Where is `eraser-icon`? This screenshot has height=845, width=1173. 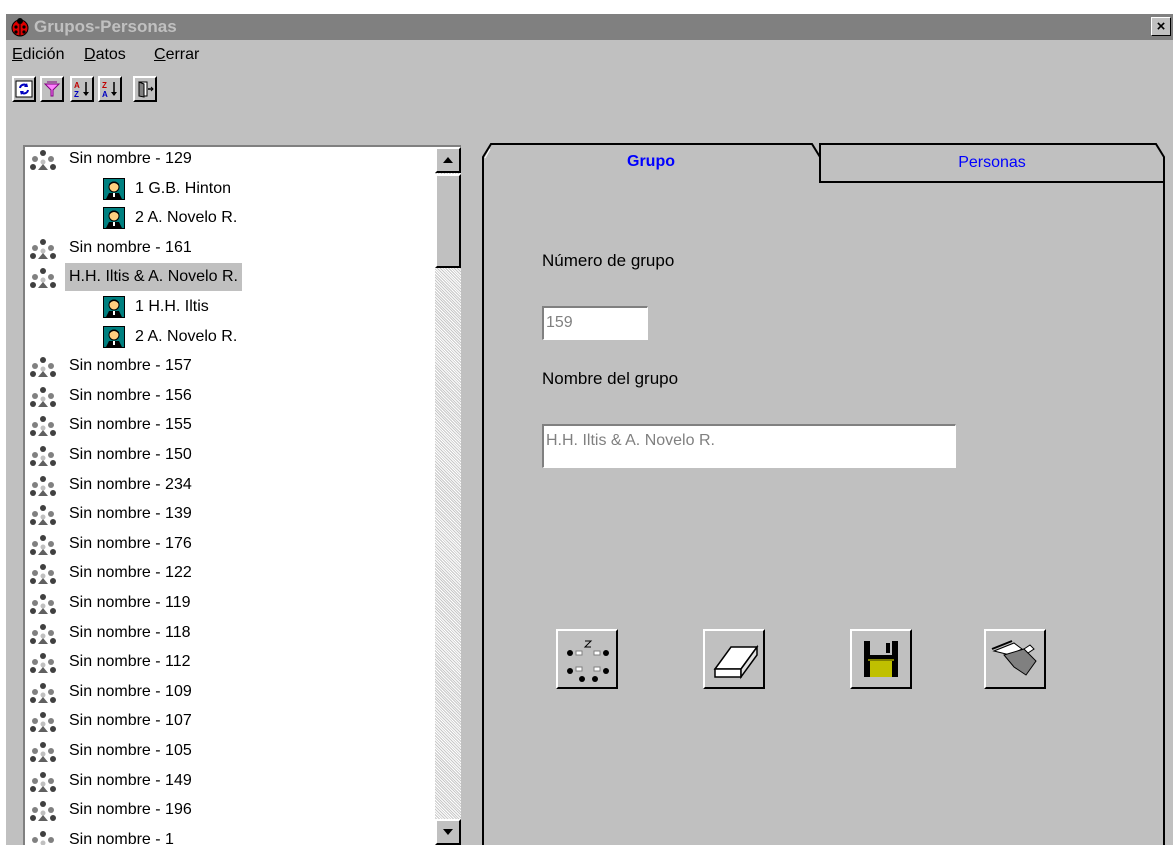 eraser-icon is located at coordinates (736, 662).